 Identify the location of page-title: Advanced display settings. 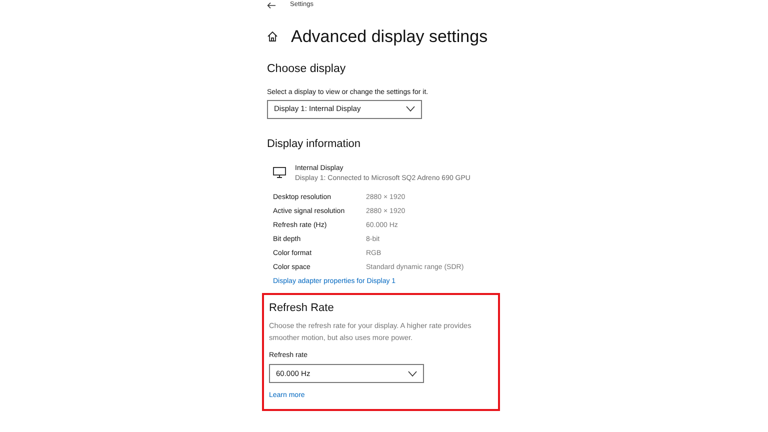
(389, 36).